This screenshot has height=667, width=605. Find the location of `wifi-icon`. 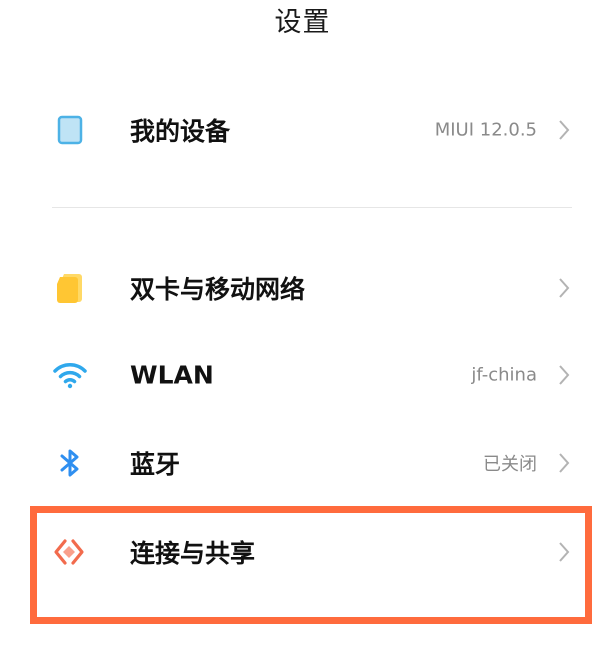

wifi-icon is located at coordinates (70, 375).